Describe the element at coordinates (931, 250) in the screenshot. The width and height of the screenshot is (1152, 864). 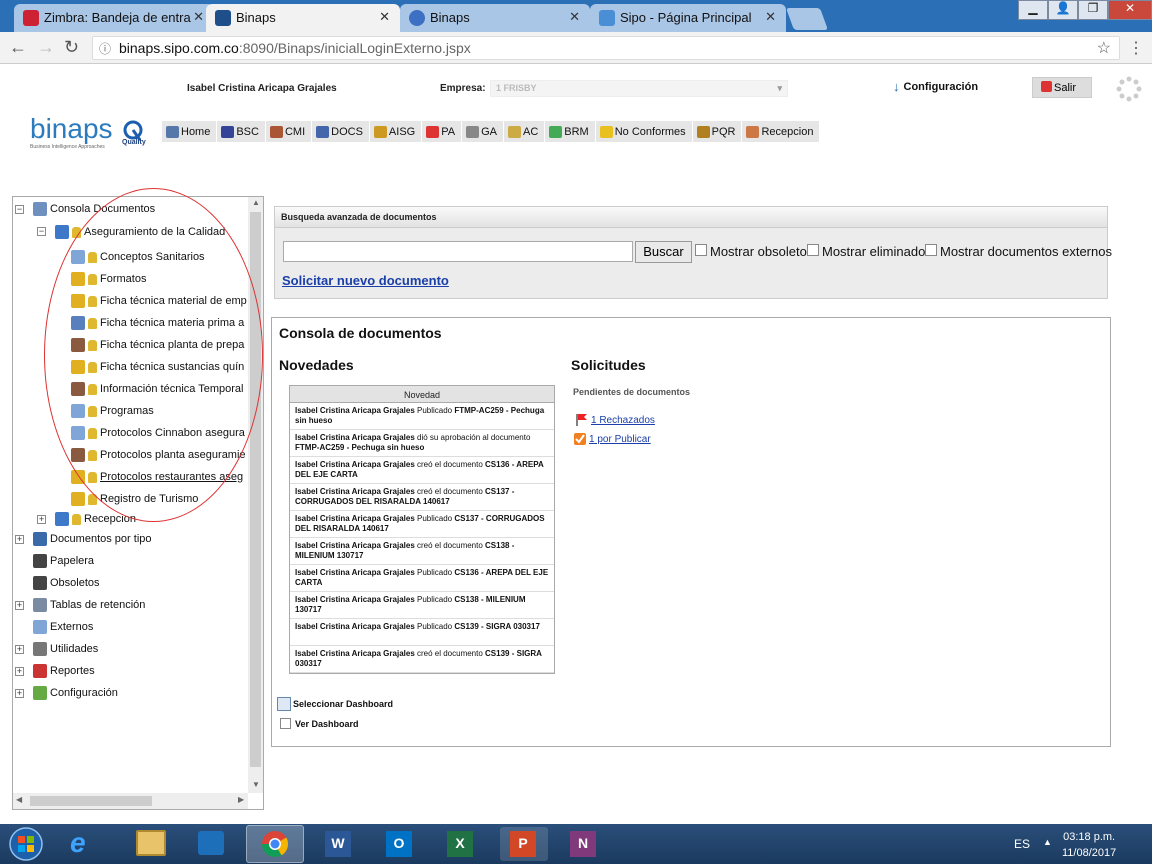
I see `externos-checkbox` at that location.